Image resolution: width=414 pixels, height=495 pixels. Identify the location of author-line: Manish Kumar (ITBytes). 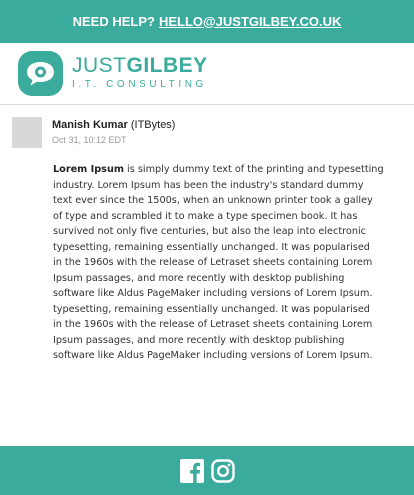
(113, 125).